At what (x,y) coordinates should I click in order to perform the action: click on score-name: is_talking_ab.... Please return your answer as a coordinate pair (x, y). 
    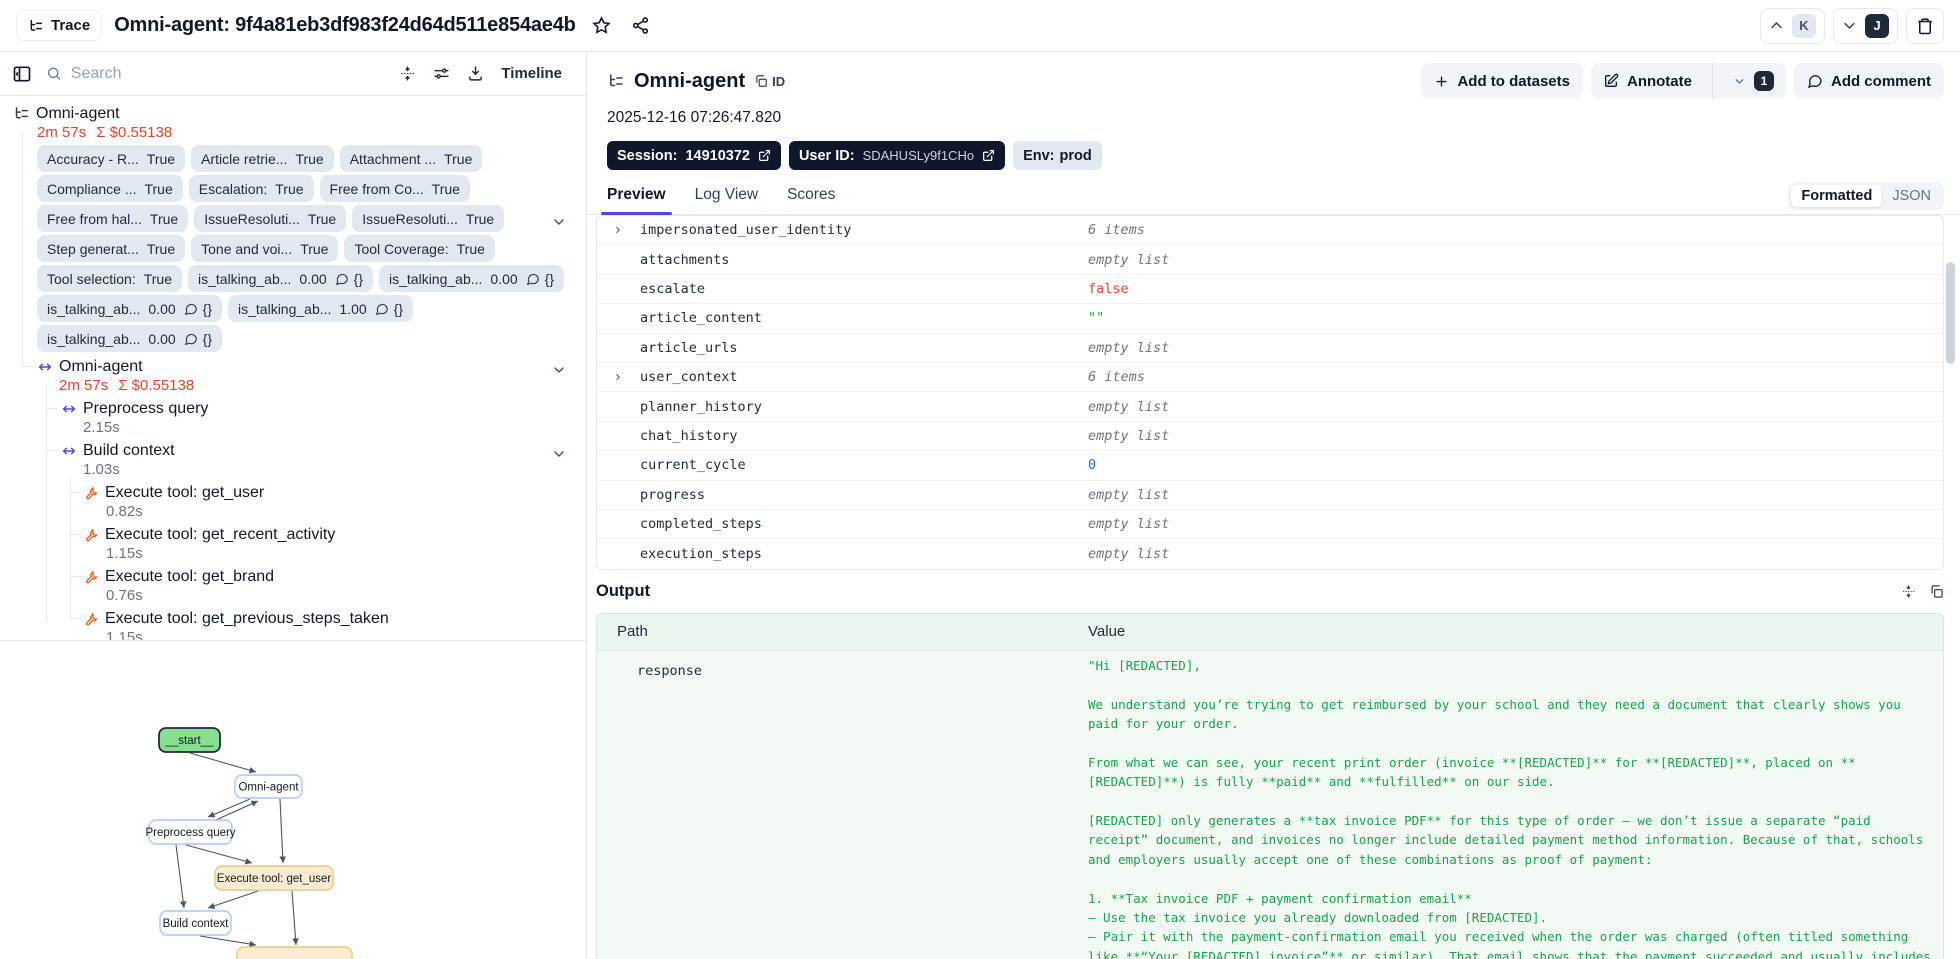
    Looking at the image, I should click on (94, 308).